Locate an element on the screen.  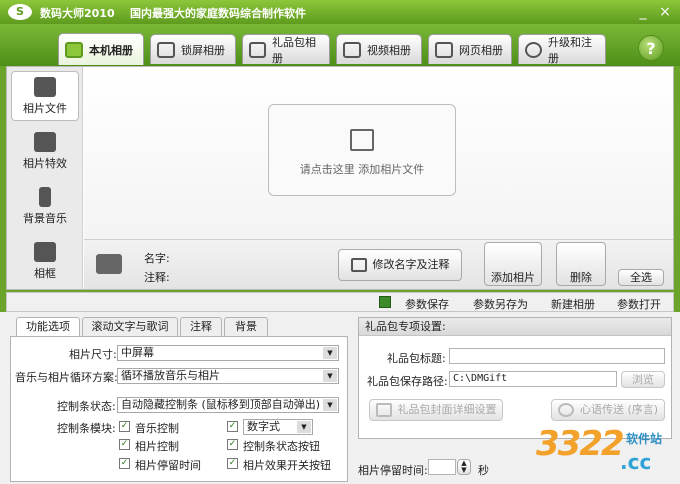
tab-web-album: 网页相册 is located at coordinates (470, 49).